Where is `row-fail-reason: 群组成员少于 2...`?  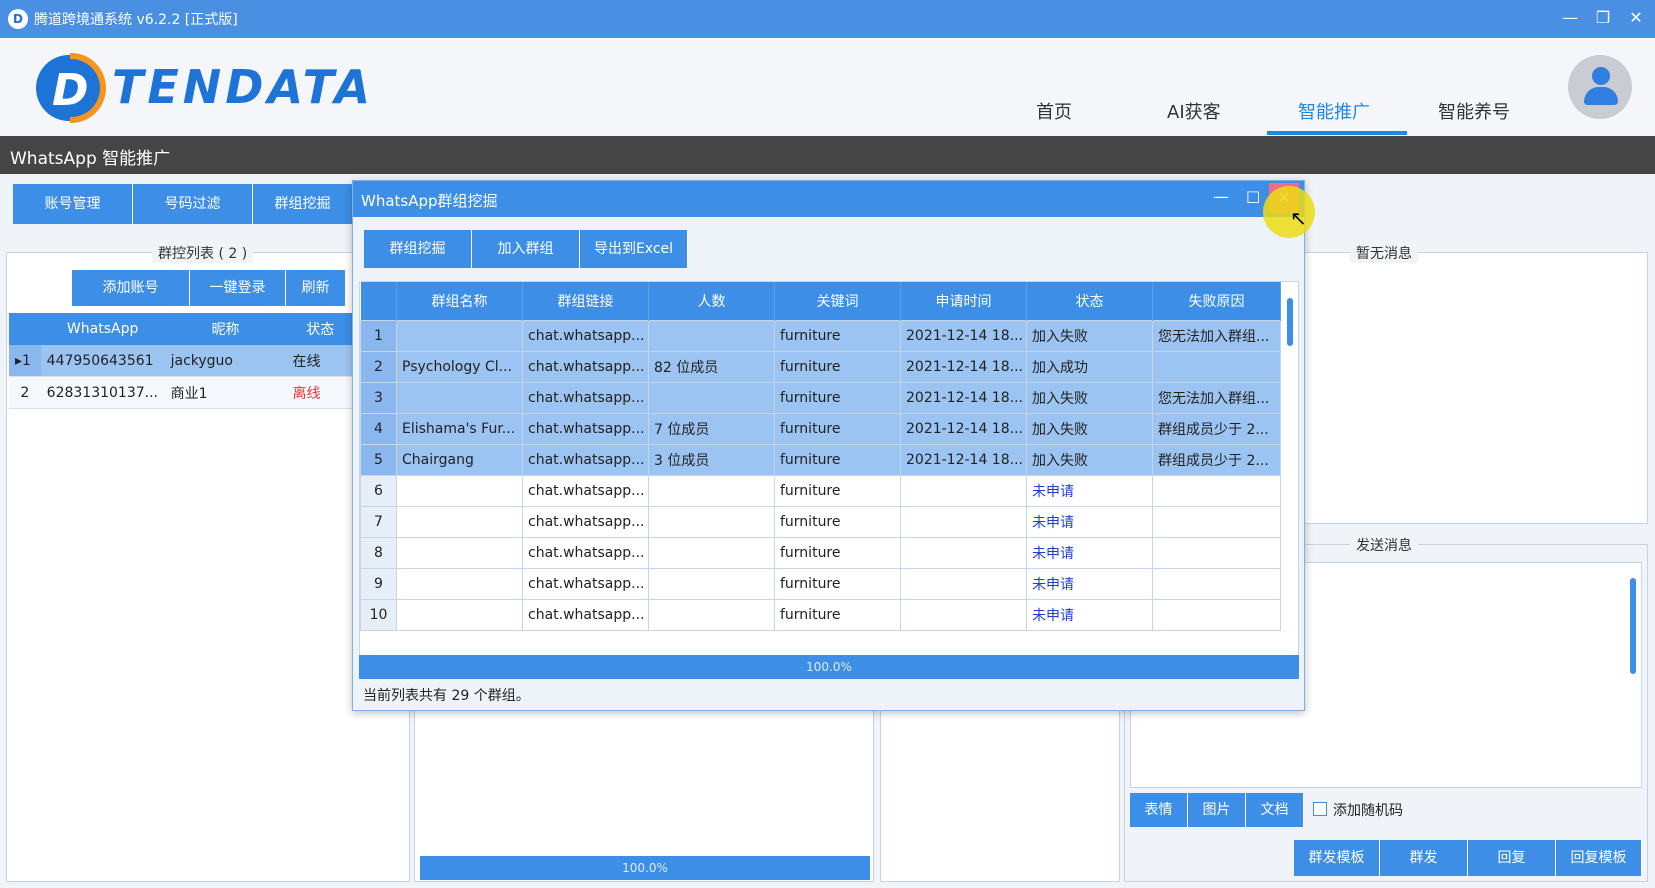 row-fail-reason: 群组成员少于 2... is located at coordinates (1216, 429).